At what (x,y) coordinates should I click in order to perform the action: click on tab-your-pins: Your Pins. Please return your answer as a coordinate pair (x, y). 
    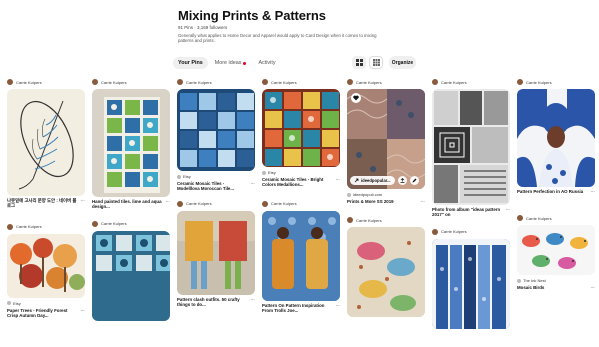
    Looking at the image, I should click on (190, 63).